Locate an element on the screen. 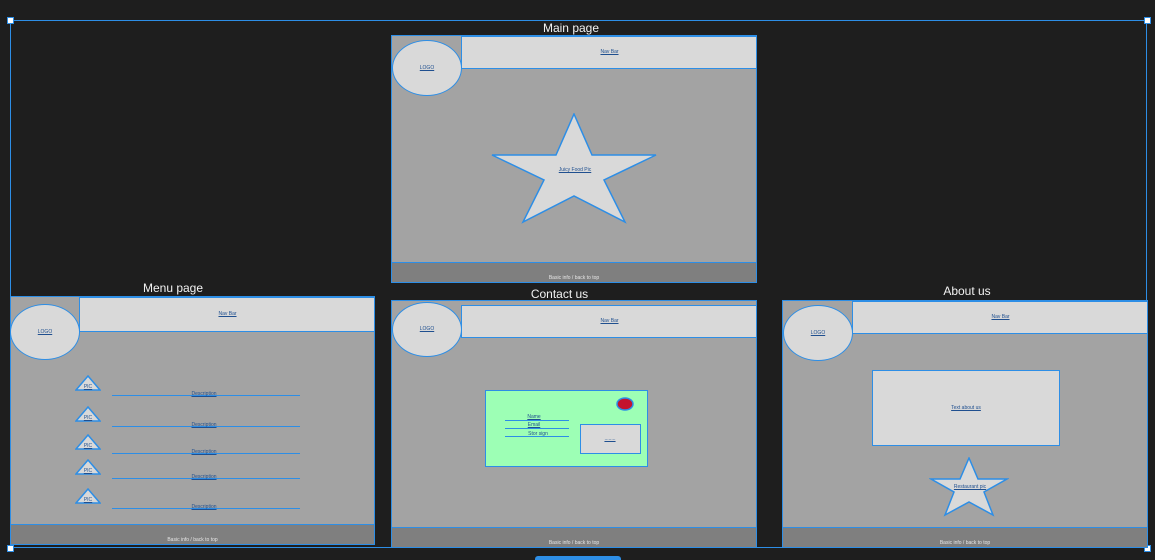 The width and height of the screenshot is (1155, 560). main-navbar-label: Nav Bar is located at coordinates (609, 52).